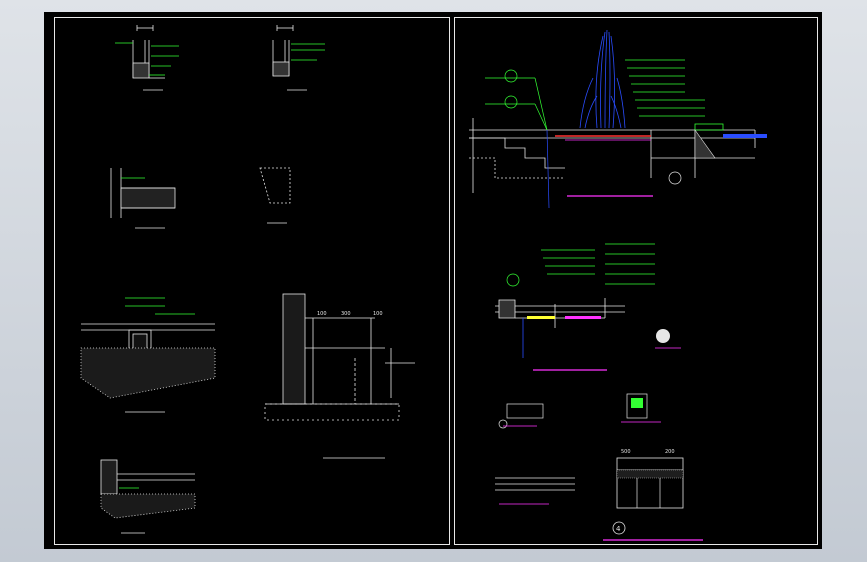 This screenshot has height=562, width=867. I want to click on detail-1-wall-edge, so click(147, 58).